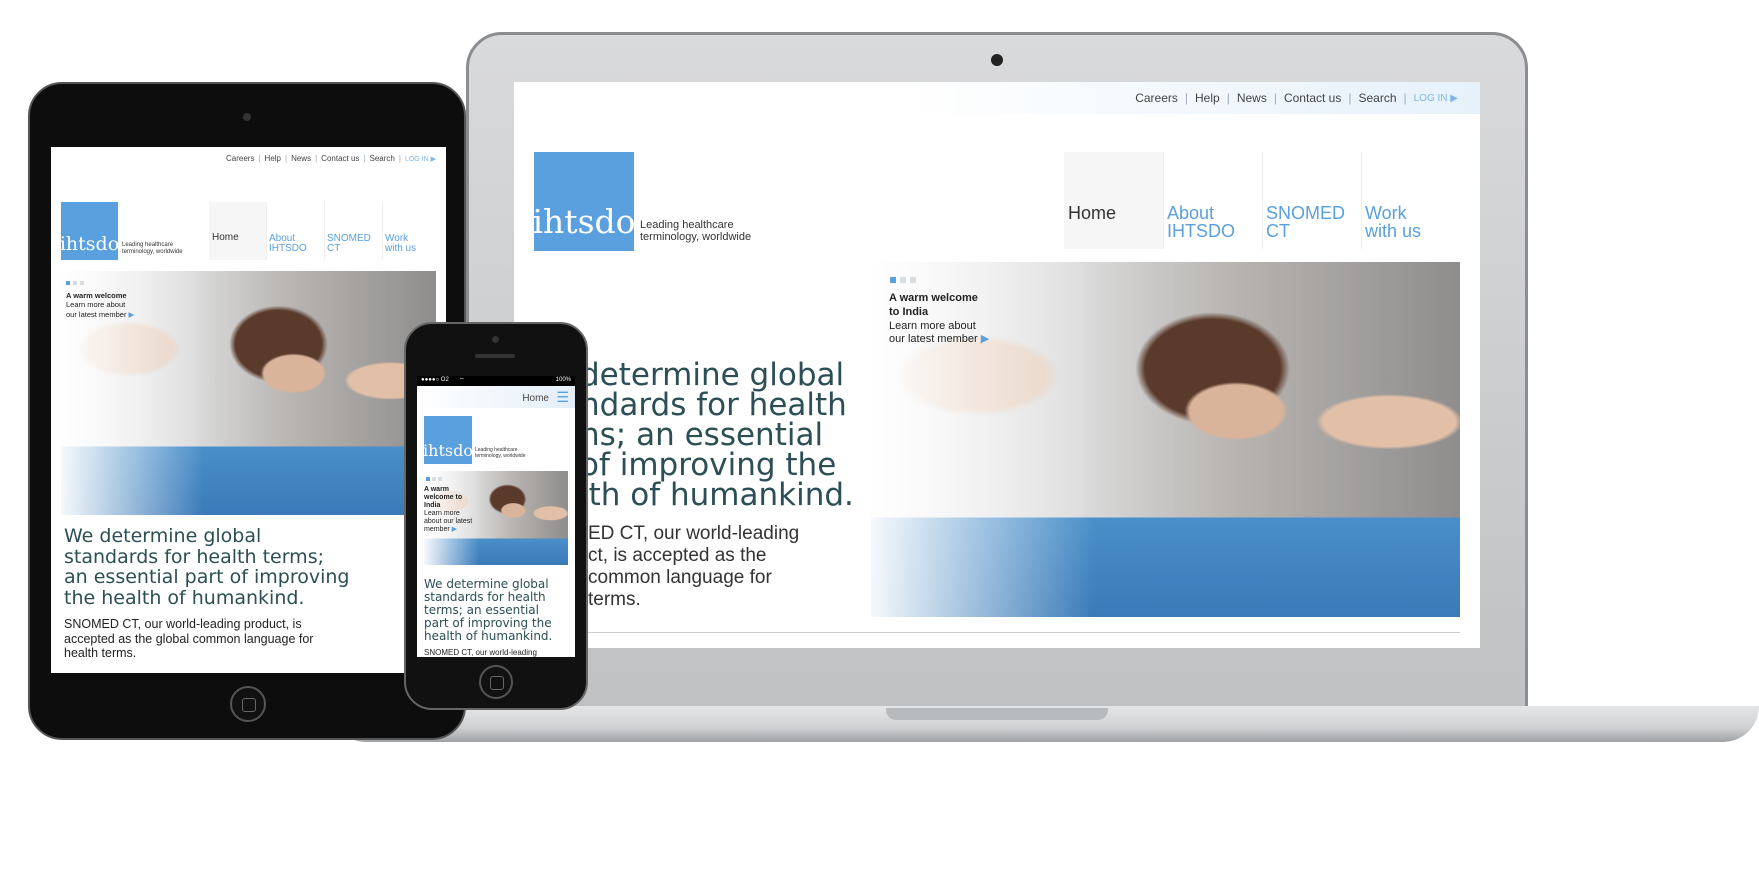  What do you see at coordinates (442, 514) in the screenshot?
I see `caption-link-1: Learn more` at bounding box center [442, 514].